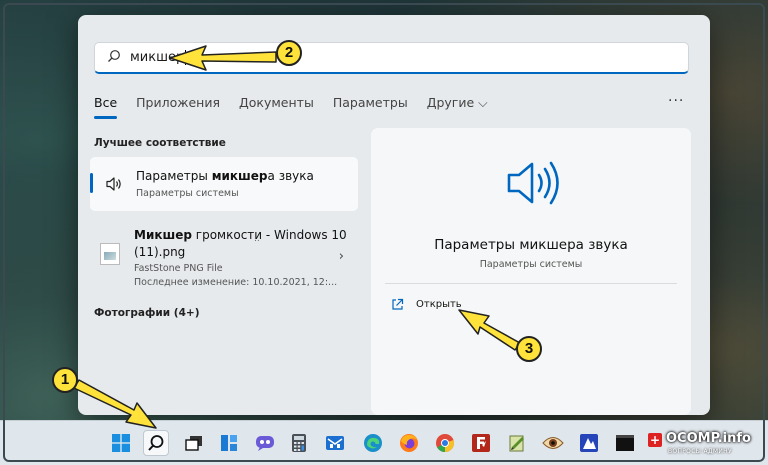 The height and width of the screenshot is (465, 768). I want to click on open-button: Открыть, so click(426, 304).